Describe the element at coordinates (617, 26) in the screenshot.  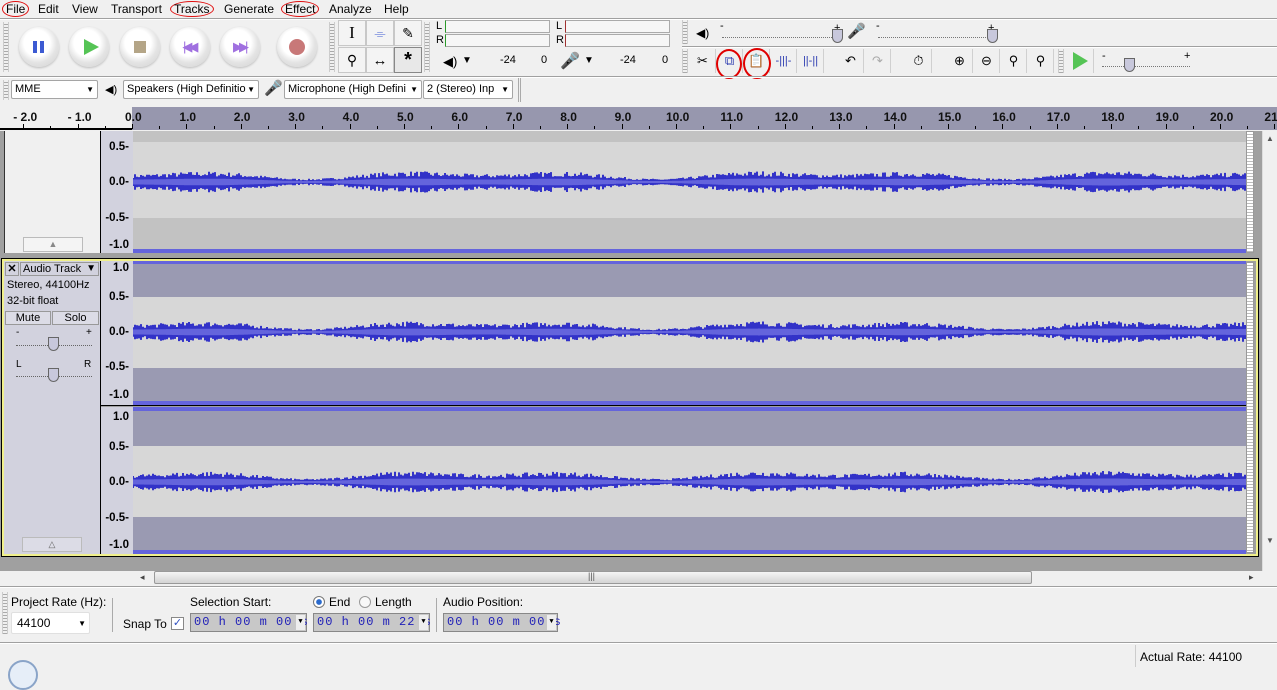
I see `record-meter-left` at that location.